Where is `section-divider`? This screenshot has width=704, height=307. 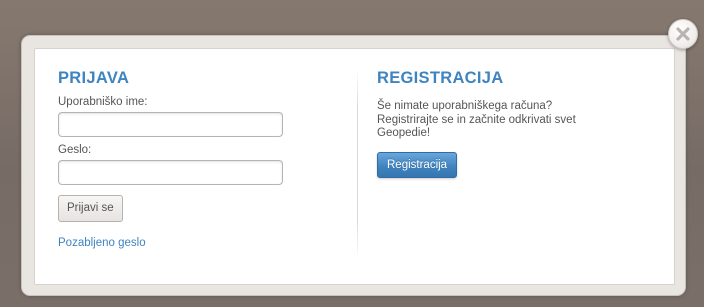 section-divider is located at coordinates (357, 164).